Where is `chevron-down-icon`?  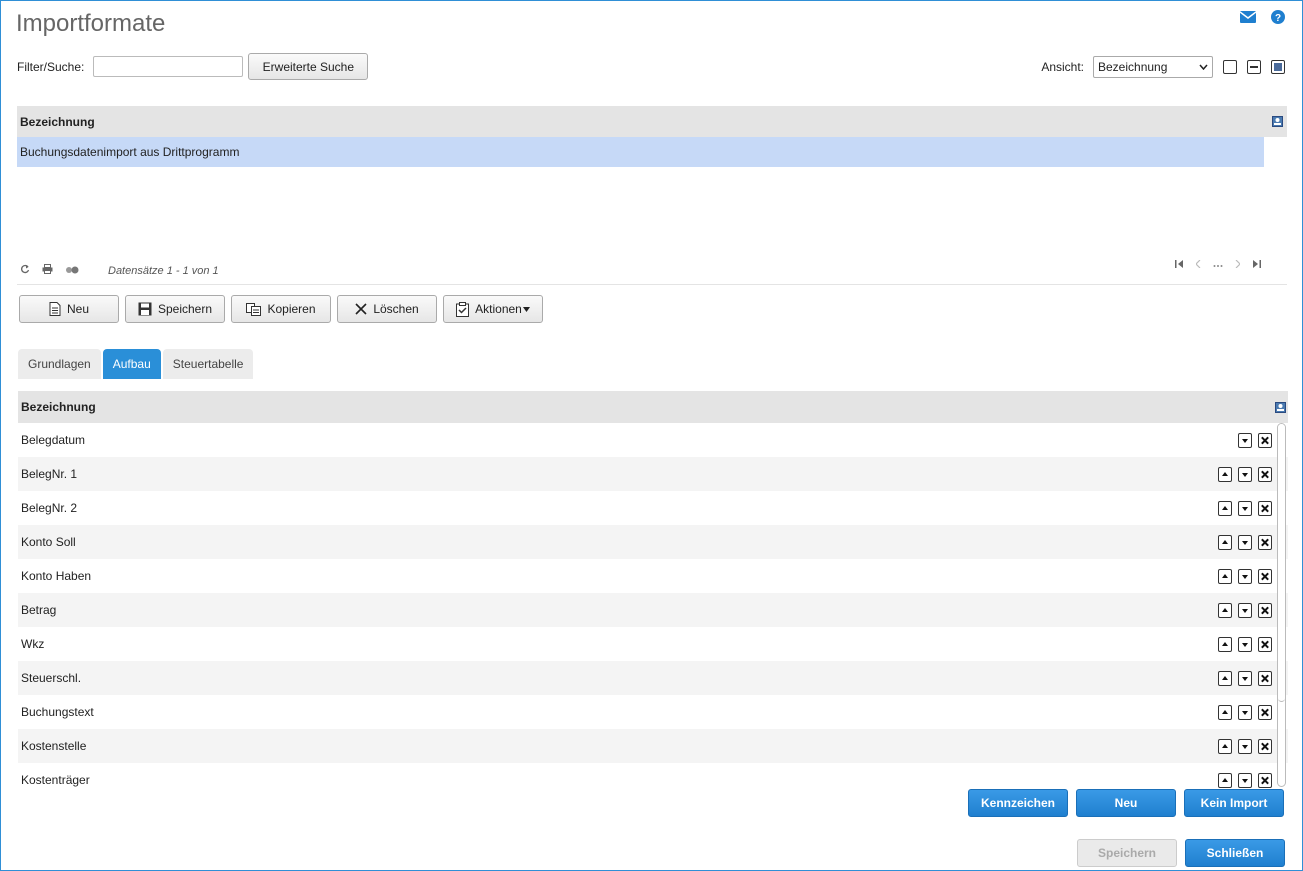
chevron-down-icon is located at coordinates (1203, 67).